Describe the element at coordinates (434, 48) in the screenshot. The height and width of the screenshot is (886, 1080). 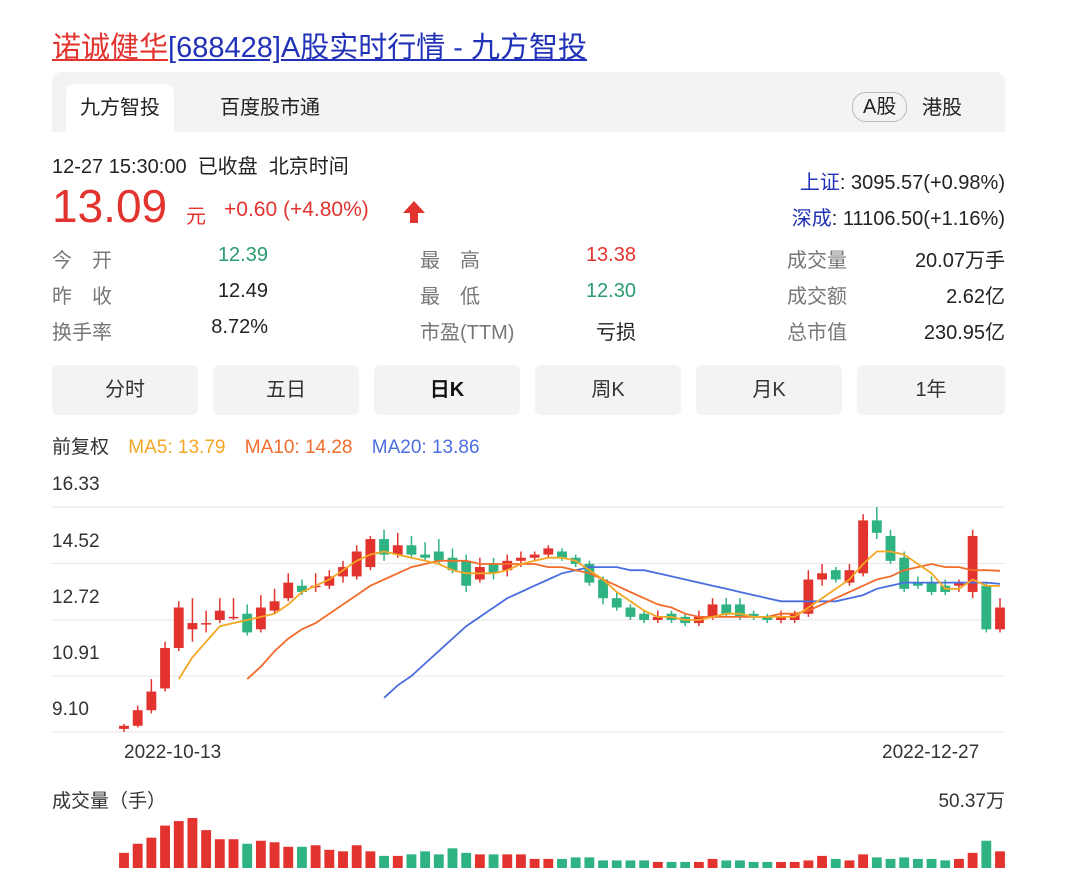
I see `title-rest-link: A股实时行情 - 九方智投` at that location.